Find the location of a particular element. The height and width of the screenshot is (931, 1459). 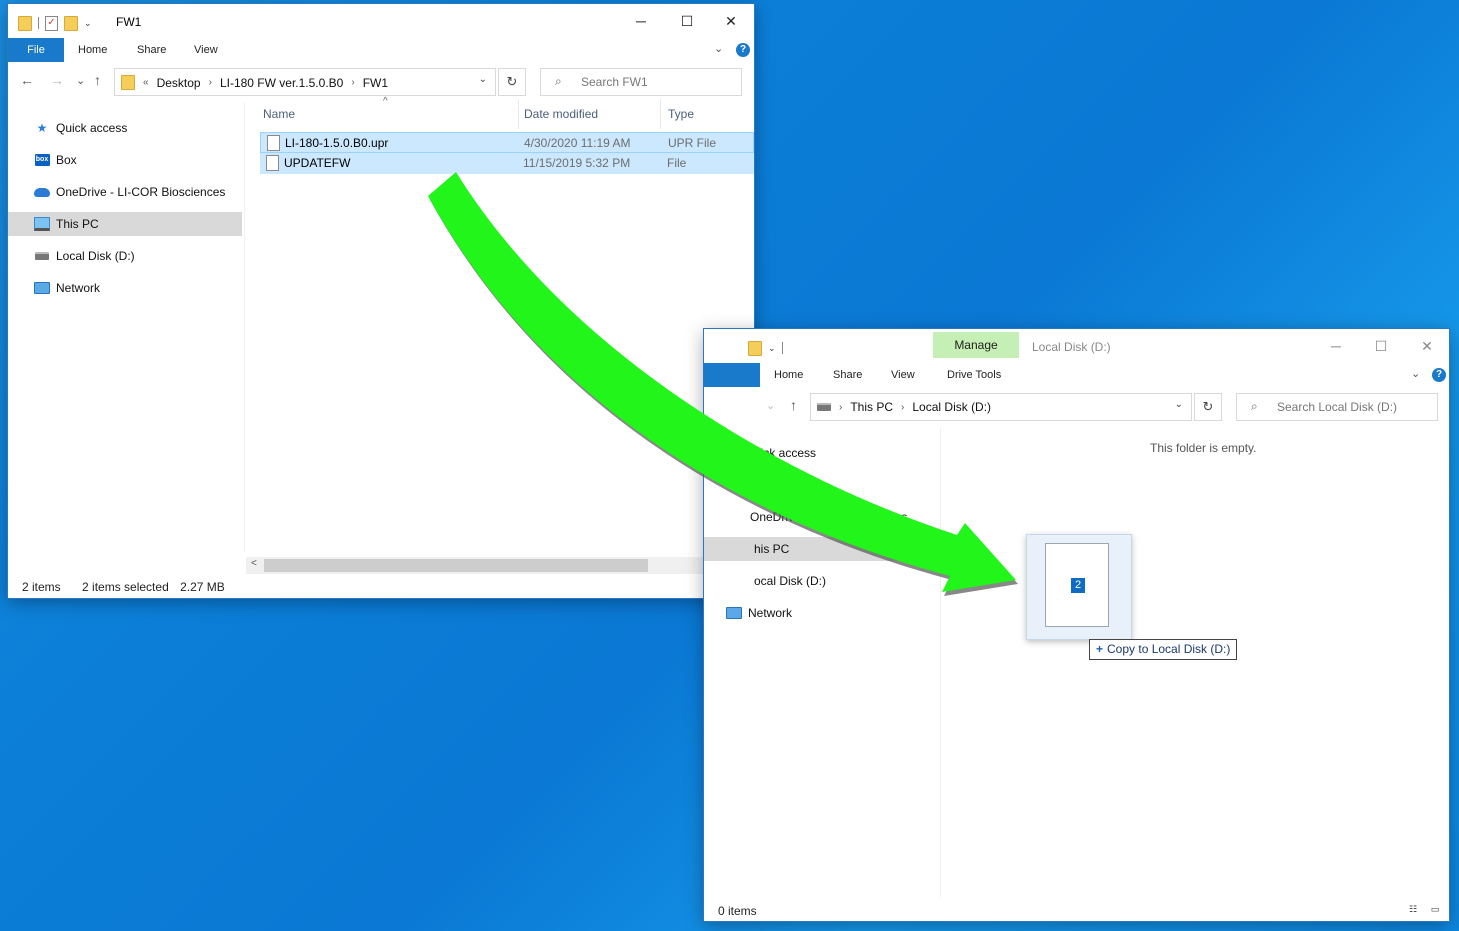

plus-icon: + is located at coordinates (1100, 649).